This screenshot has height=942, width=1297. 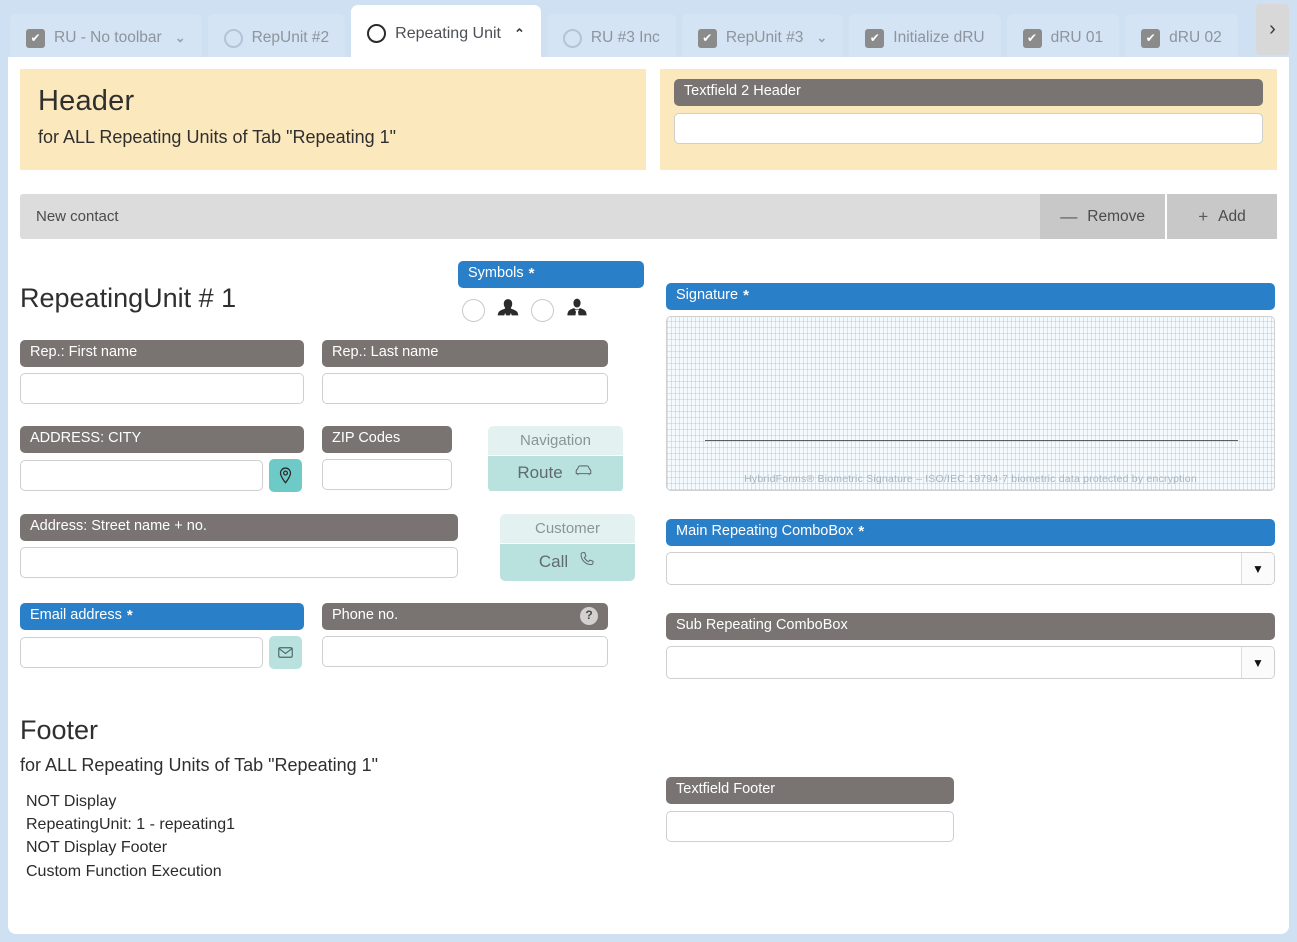 I want to click on footer-textfield-input, so click(x=810, y=826).